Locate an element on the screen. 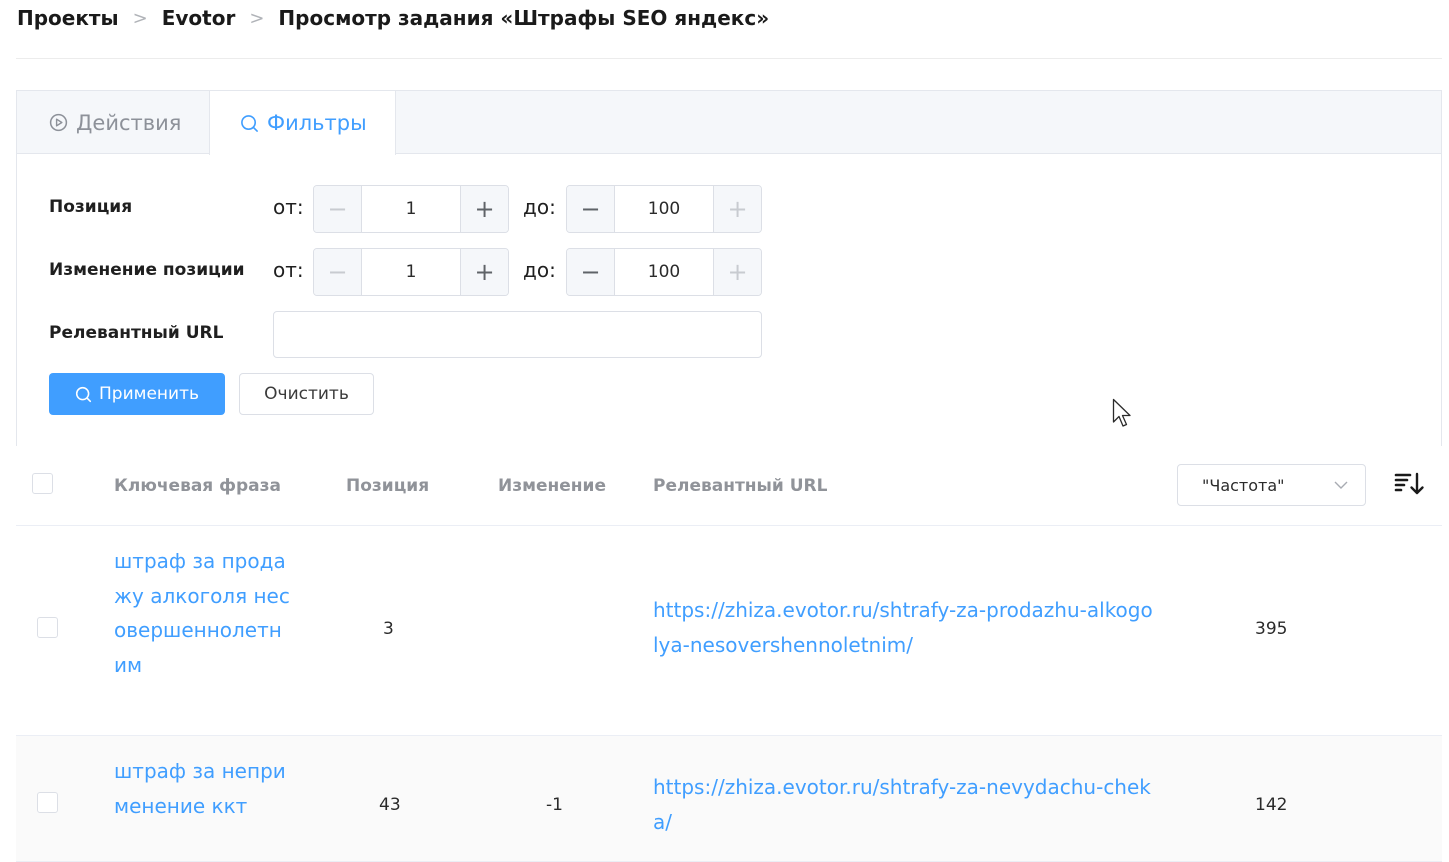  tab-actions: Действия is located at coordinates (113, 122).